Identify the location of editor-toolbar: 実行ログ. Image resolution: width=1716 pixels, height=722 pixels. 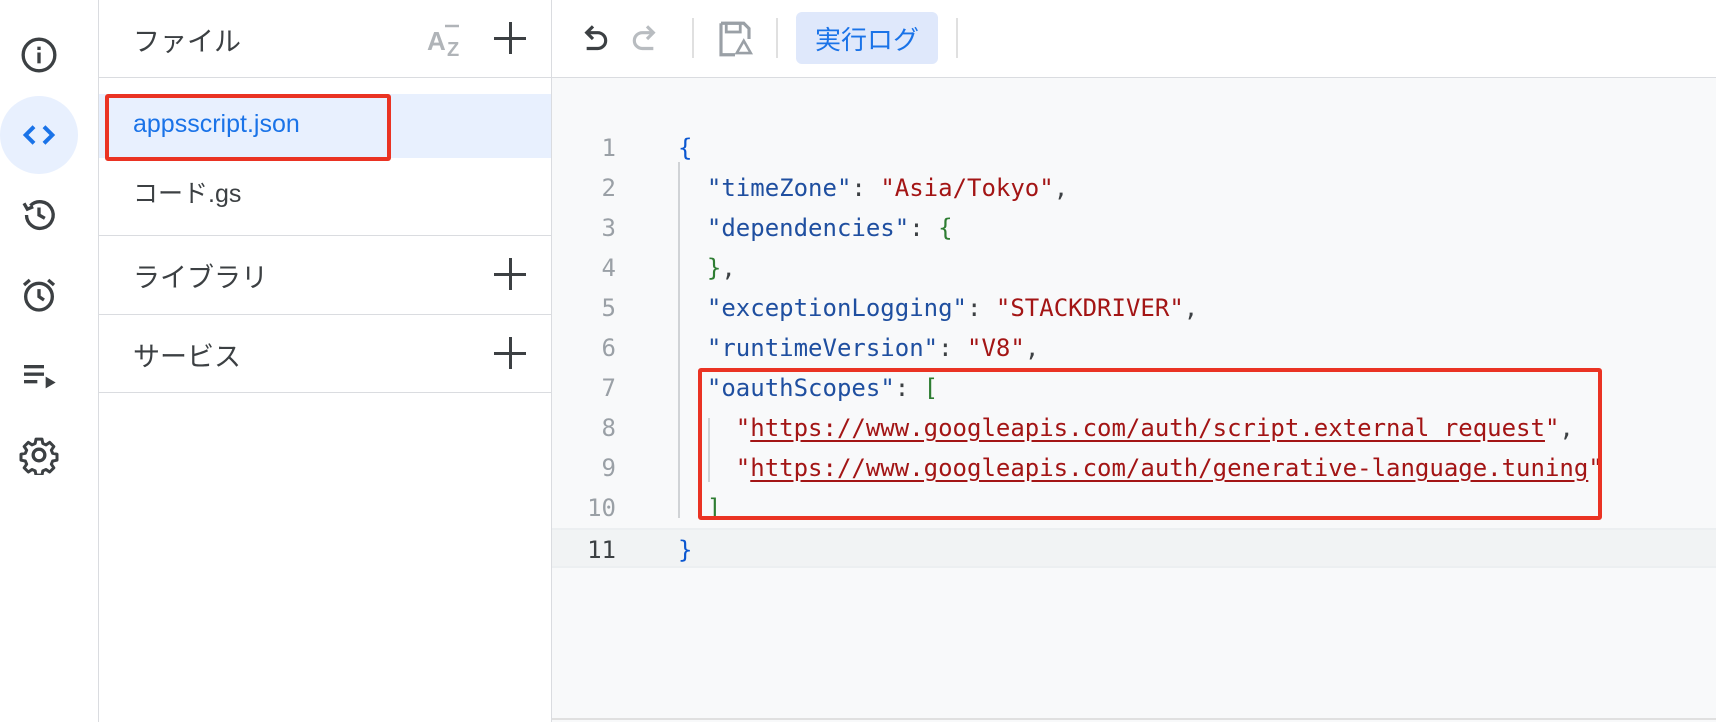
(1134, 39).